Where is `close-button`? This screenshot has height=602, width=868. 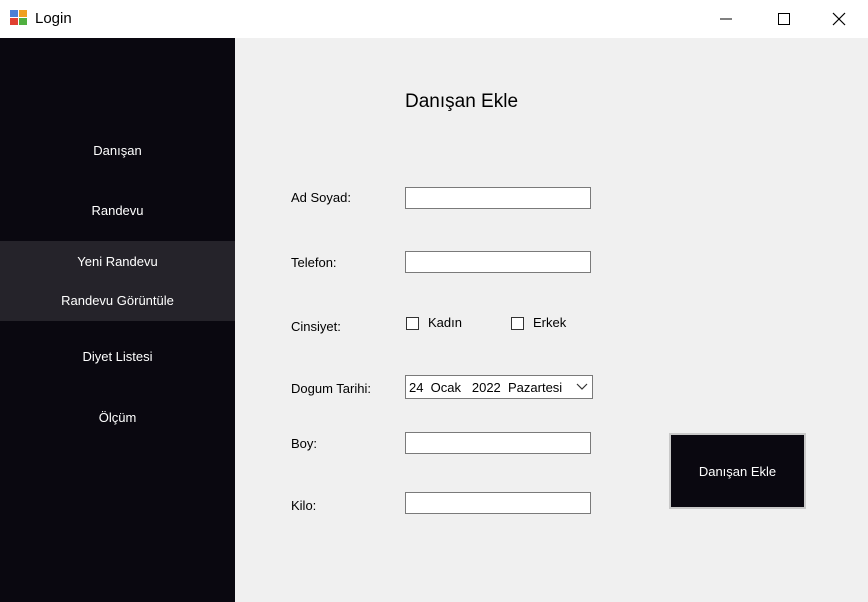
close-button is located at coordinates (839, 19).